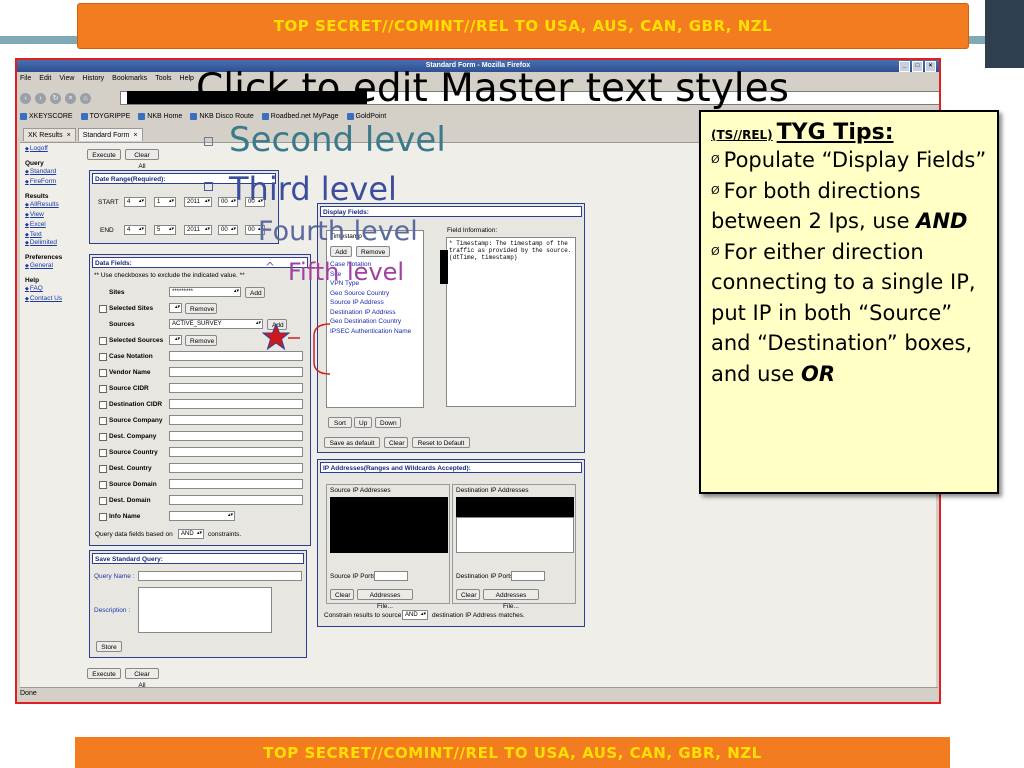  Describe the element at coordinates (54, 225) in the screenshot. I see `sidebar-item-excel: Excel` at that location.